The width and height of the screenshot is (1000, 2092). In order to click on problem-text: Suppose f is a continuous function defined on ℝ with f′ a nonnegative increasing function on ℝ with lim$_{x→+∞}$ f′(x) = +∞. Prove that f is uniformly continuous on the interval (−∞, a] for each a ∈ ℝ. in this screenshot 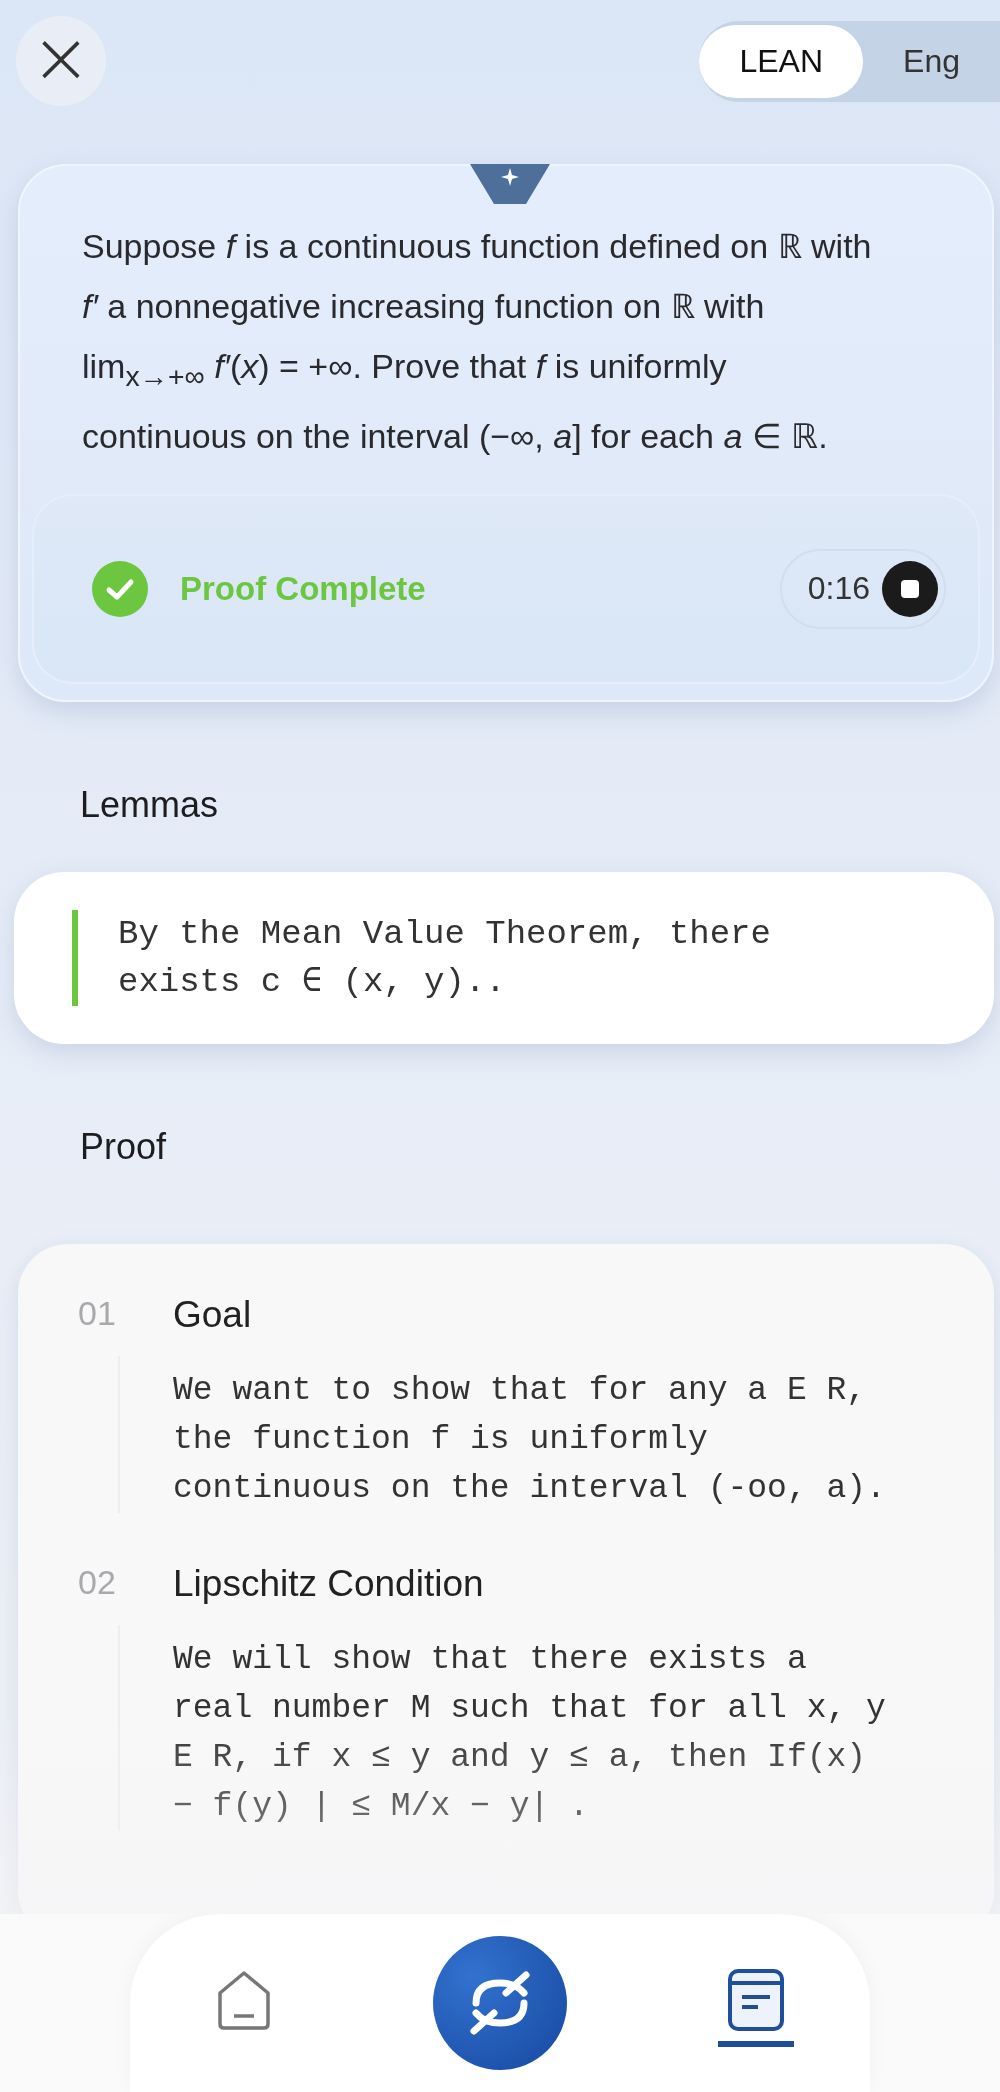, I will do `click(477, 341)`.